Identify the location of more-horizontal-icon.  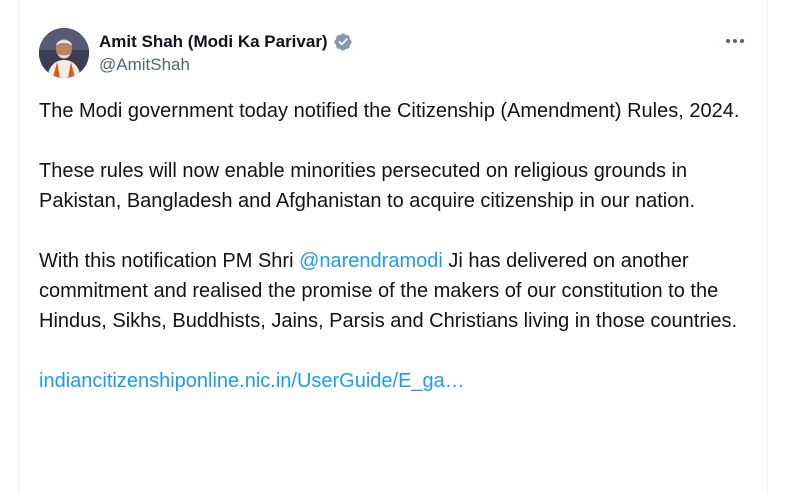
(735, 41).